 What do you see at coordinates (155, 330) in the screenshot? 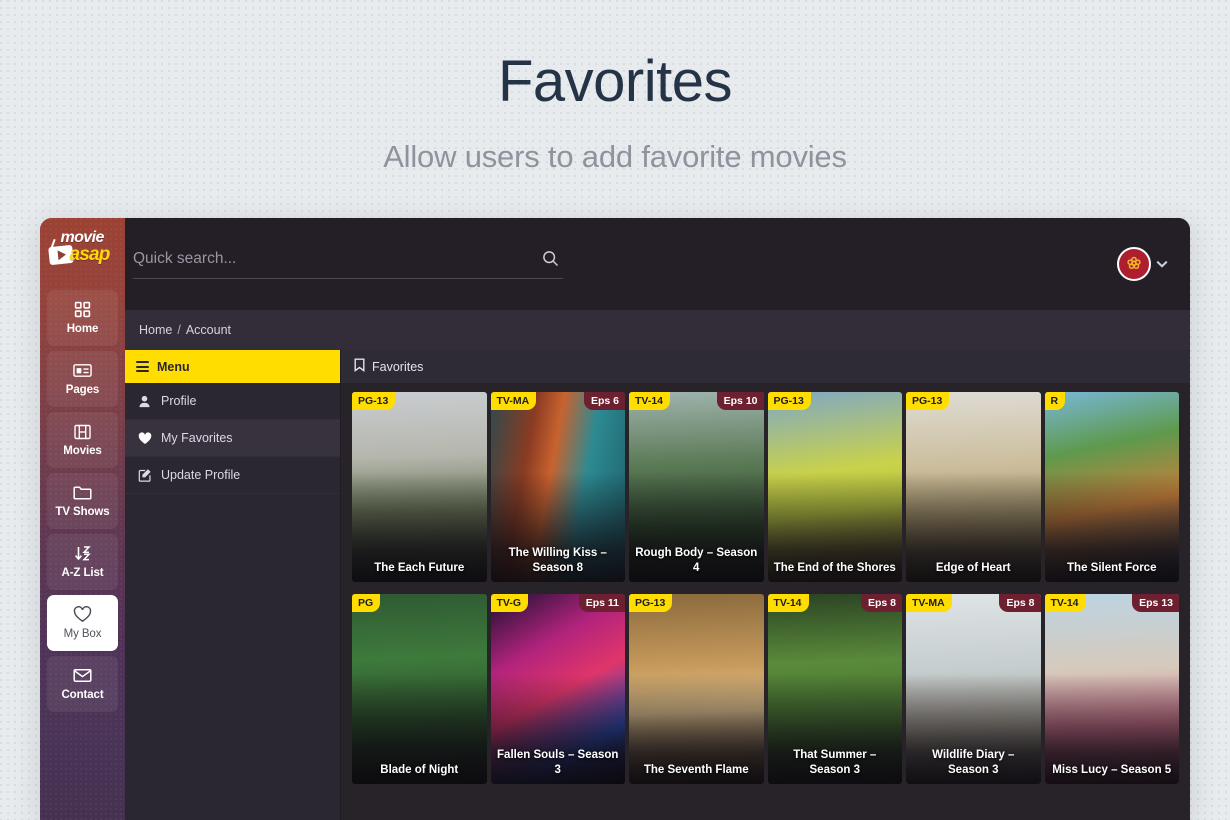
I see `breadcrumb-home: Home` at bounding box center [155, 330].